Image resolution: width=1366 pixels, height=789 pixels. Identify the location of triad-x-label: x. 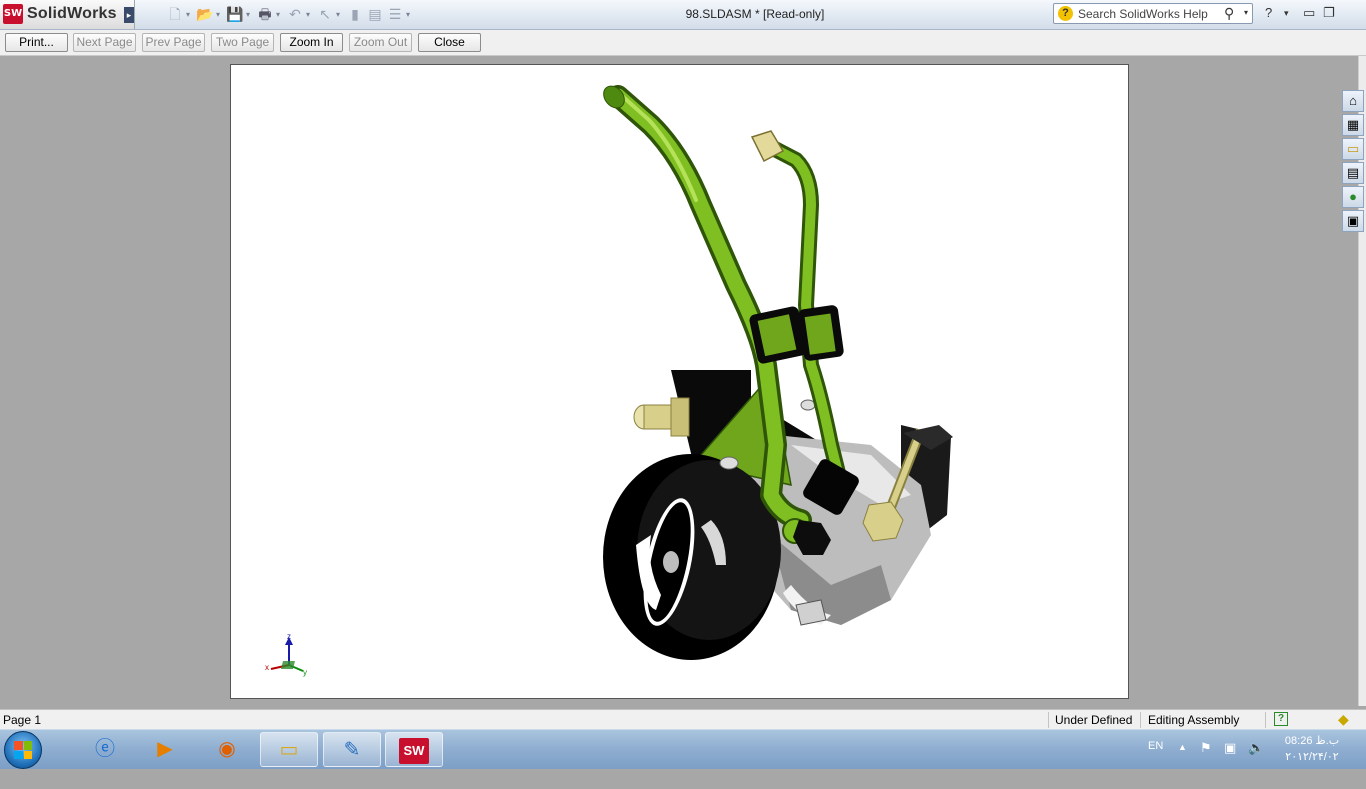
(267, 667).